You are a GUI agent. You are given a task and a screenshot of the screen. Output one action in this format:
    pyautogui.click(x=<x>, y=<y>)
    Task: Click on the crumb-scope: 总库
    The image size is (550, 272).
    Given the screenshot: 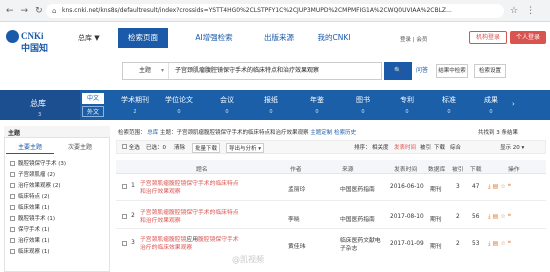 What is the action you would take?
    pyautogui.click(x=152, y=133)
    